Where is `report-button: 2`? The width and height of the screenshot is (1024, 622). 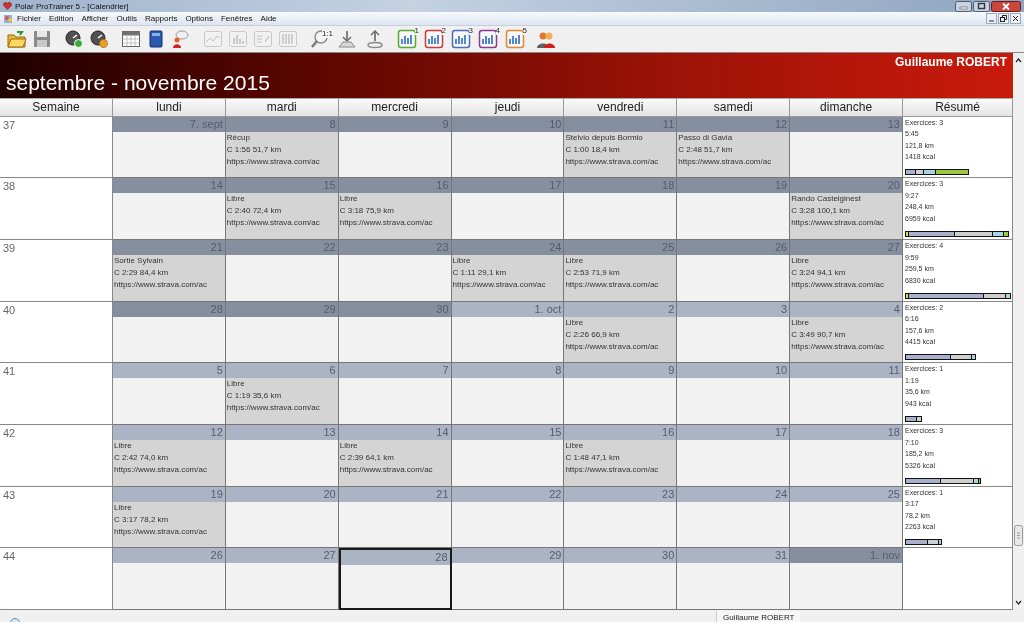
report-button: 2 is located at coordinates (433, 39).